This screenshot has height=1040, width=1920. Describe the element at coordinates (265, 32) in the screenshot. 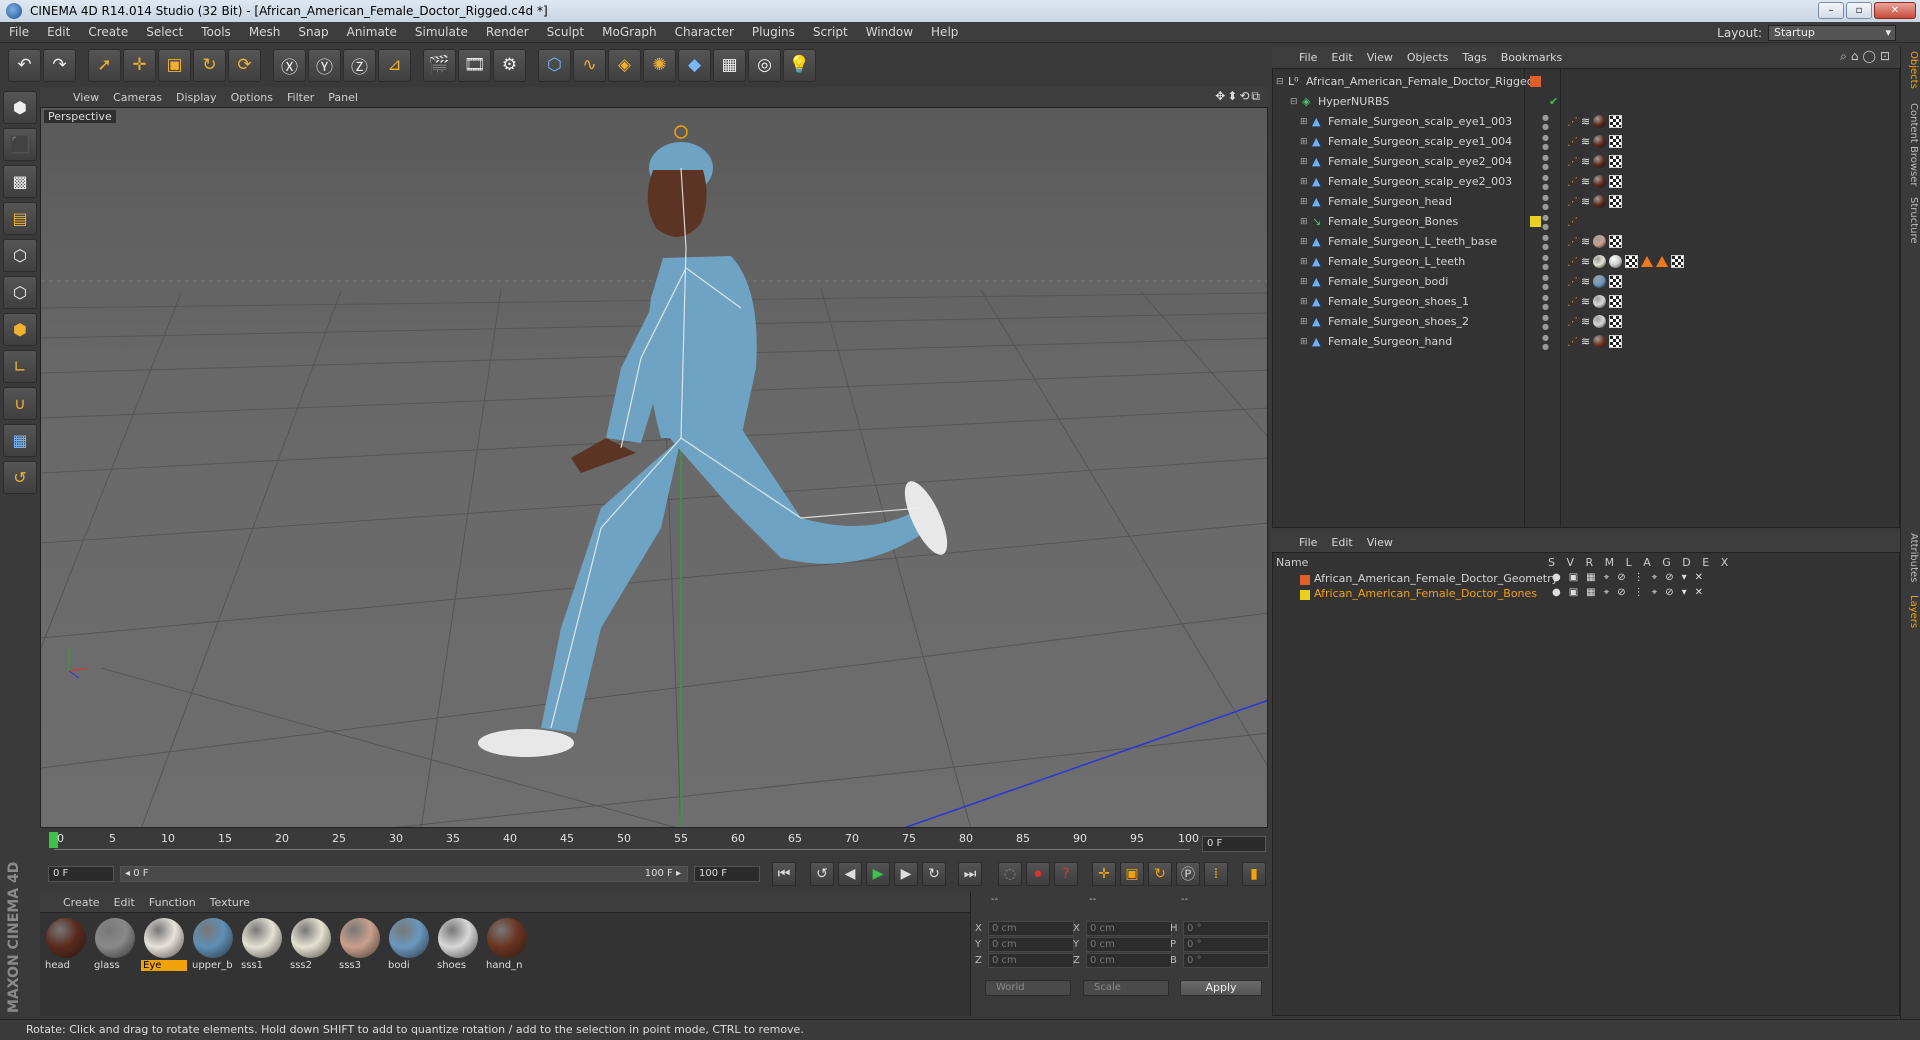

I see `menu-mesh: Mesh` at that location.